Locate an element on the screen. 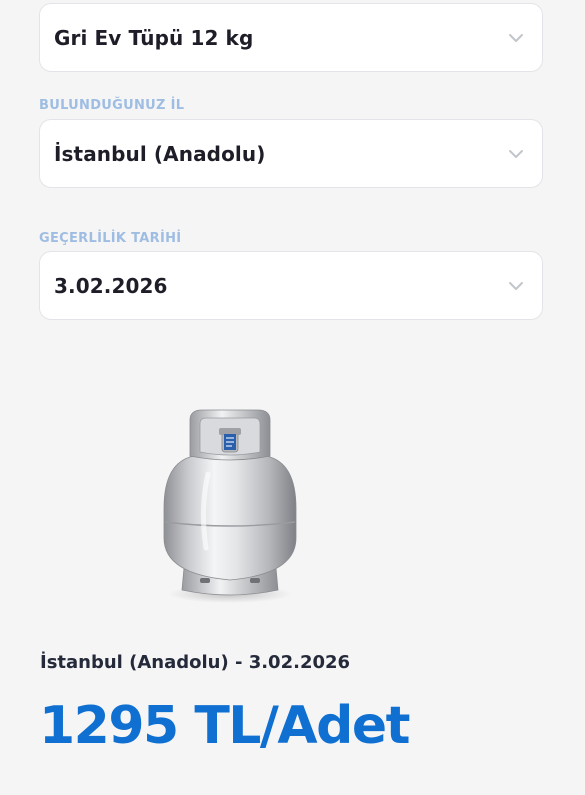  gas-cylinder-image is located at coordinates (230, 503).